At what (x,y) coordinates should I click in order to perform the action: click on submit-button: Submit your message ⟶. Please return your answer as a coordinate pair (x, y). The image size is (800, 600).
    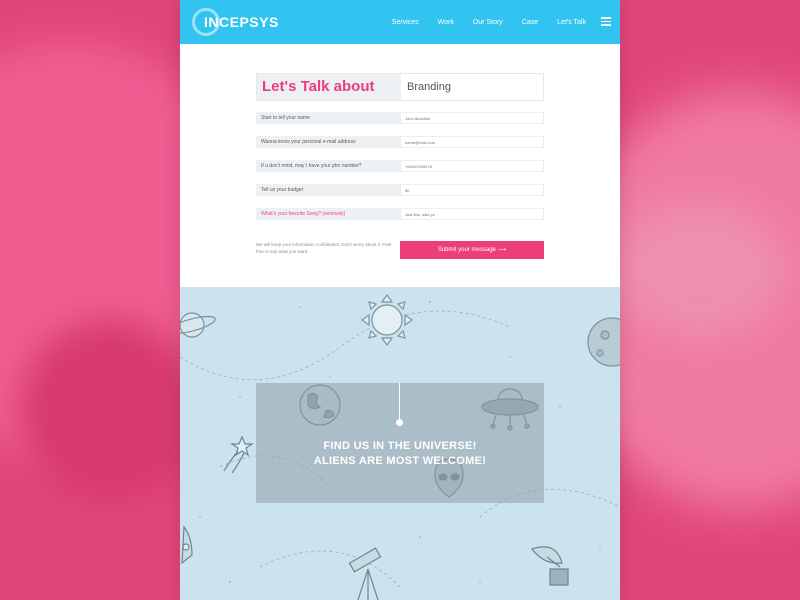
    Looking at the image, I should click on (472, 250).